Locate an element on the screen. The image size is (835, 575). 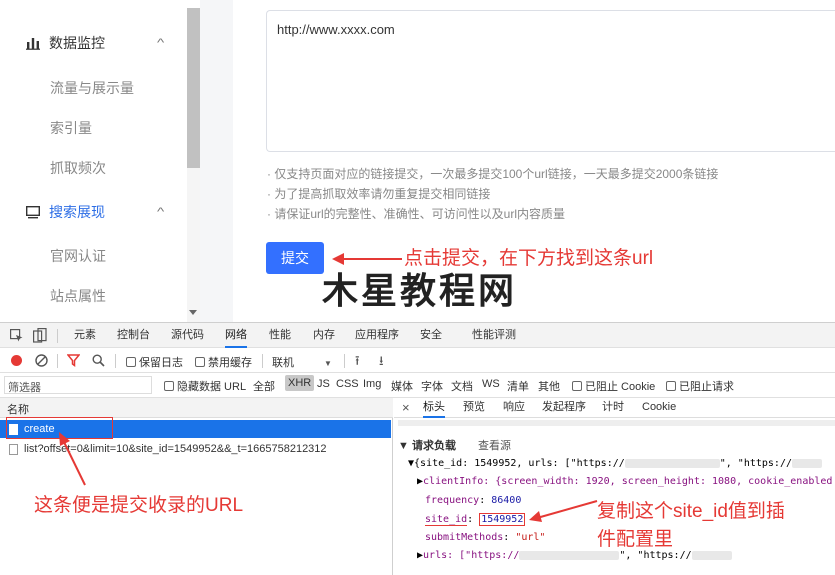
url-textarea-value: http://www.xxxx.com is located at coordinates (336, 29).